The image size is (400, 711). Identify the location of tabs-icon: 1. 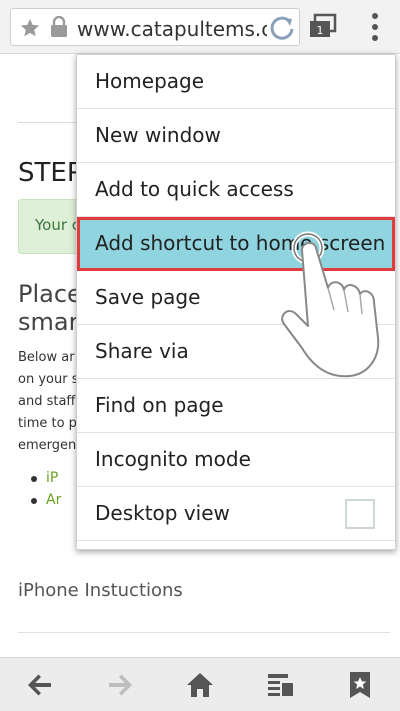
(323, 26).